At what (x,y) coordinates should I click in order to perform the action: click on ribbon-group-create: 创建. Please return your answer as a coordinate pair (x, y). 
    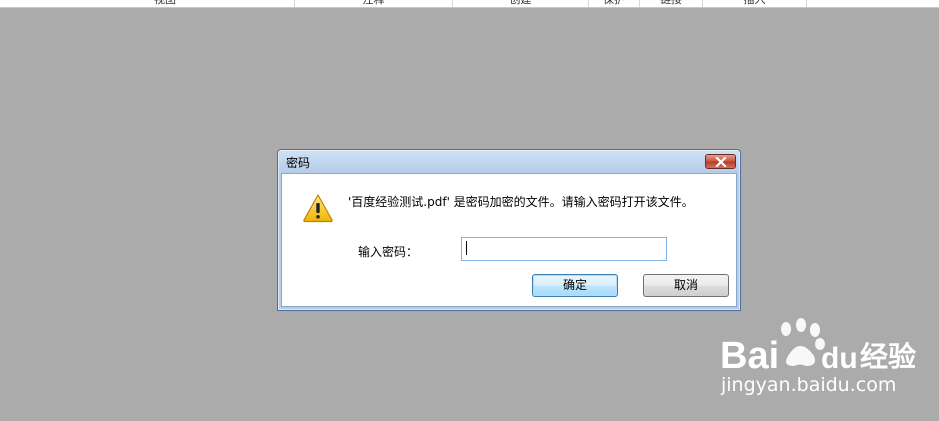
    Looking at the image, I should click on (521, 3).